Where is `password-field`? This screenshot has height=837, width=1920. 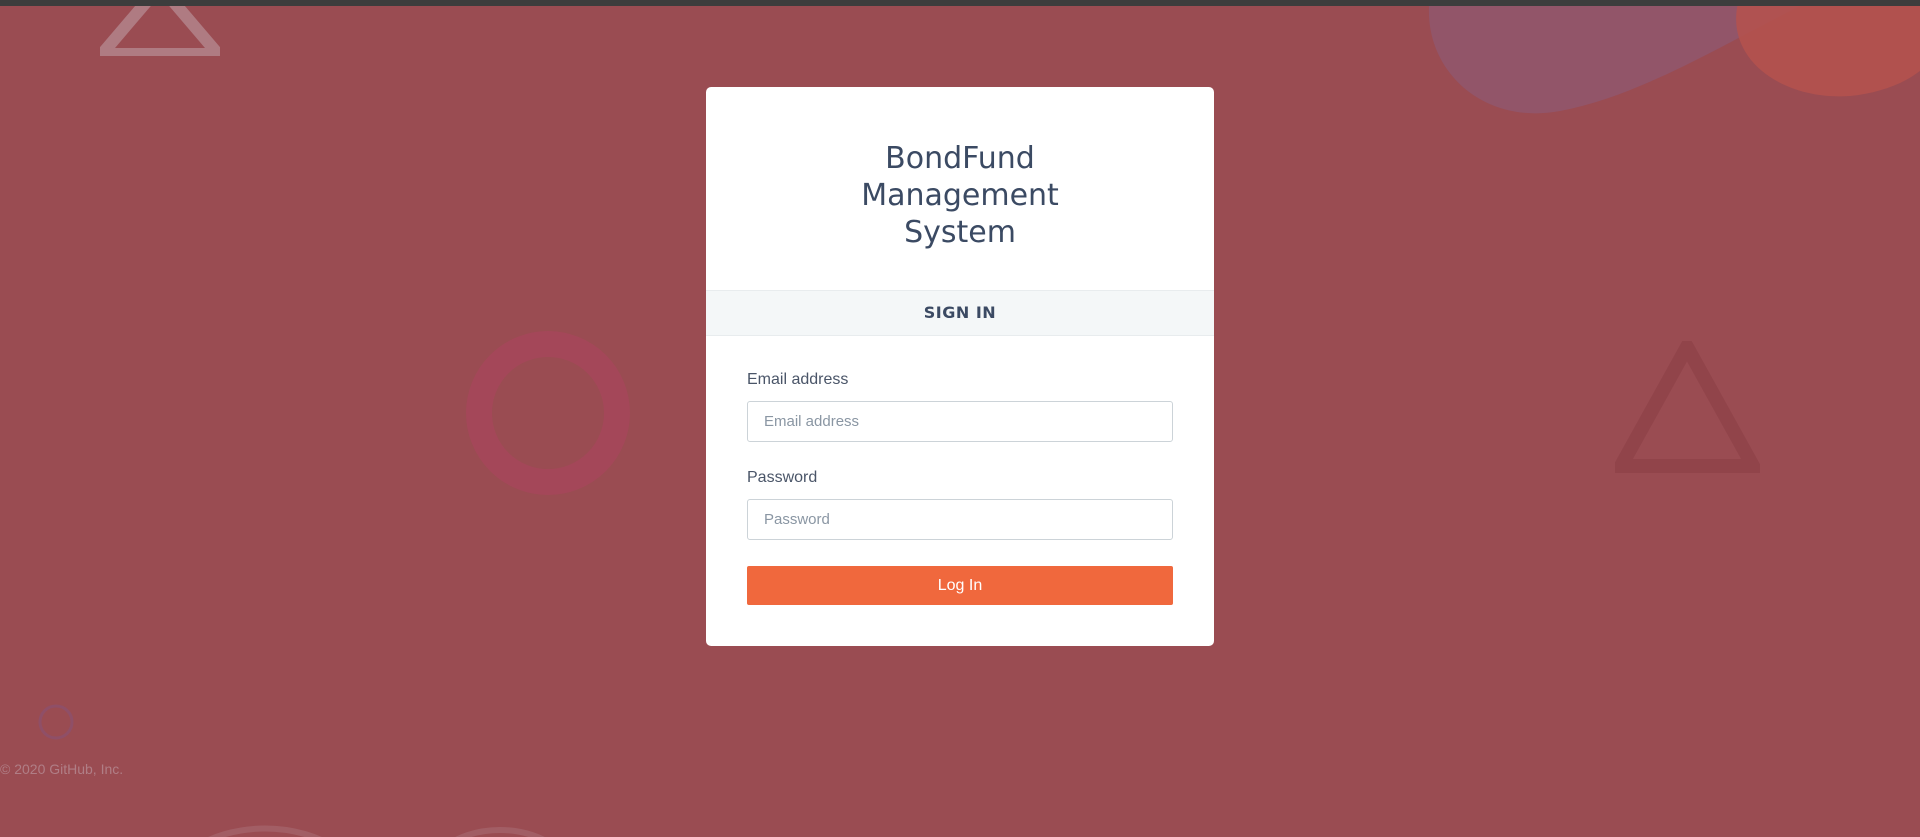 password-field is located at coordinates (960, 519).